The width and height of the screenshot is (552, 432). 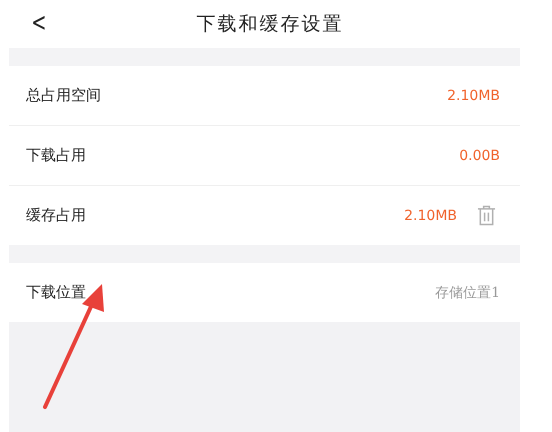 I want to click on size-value: 0.00B, so click(x=479, y=156).